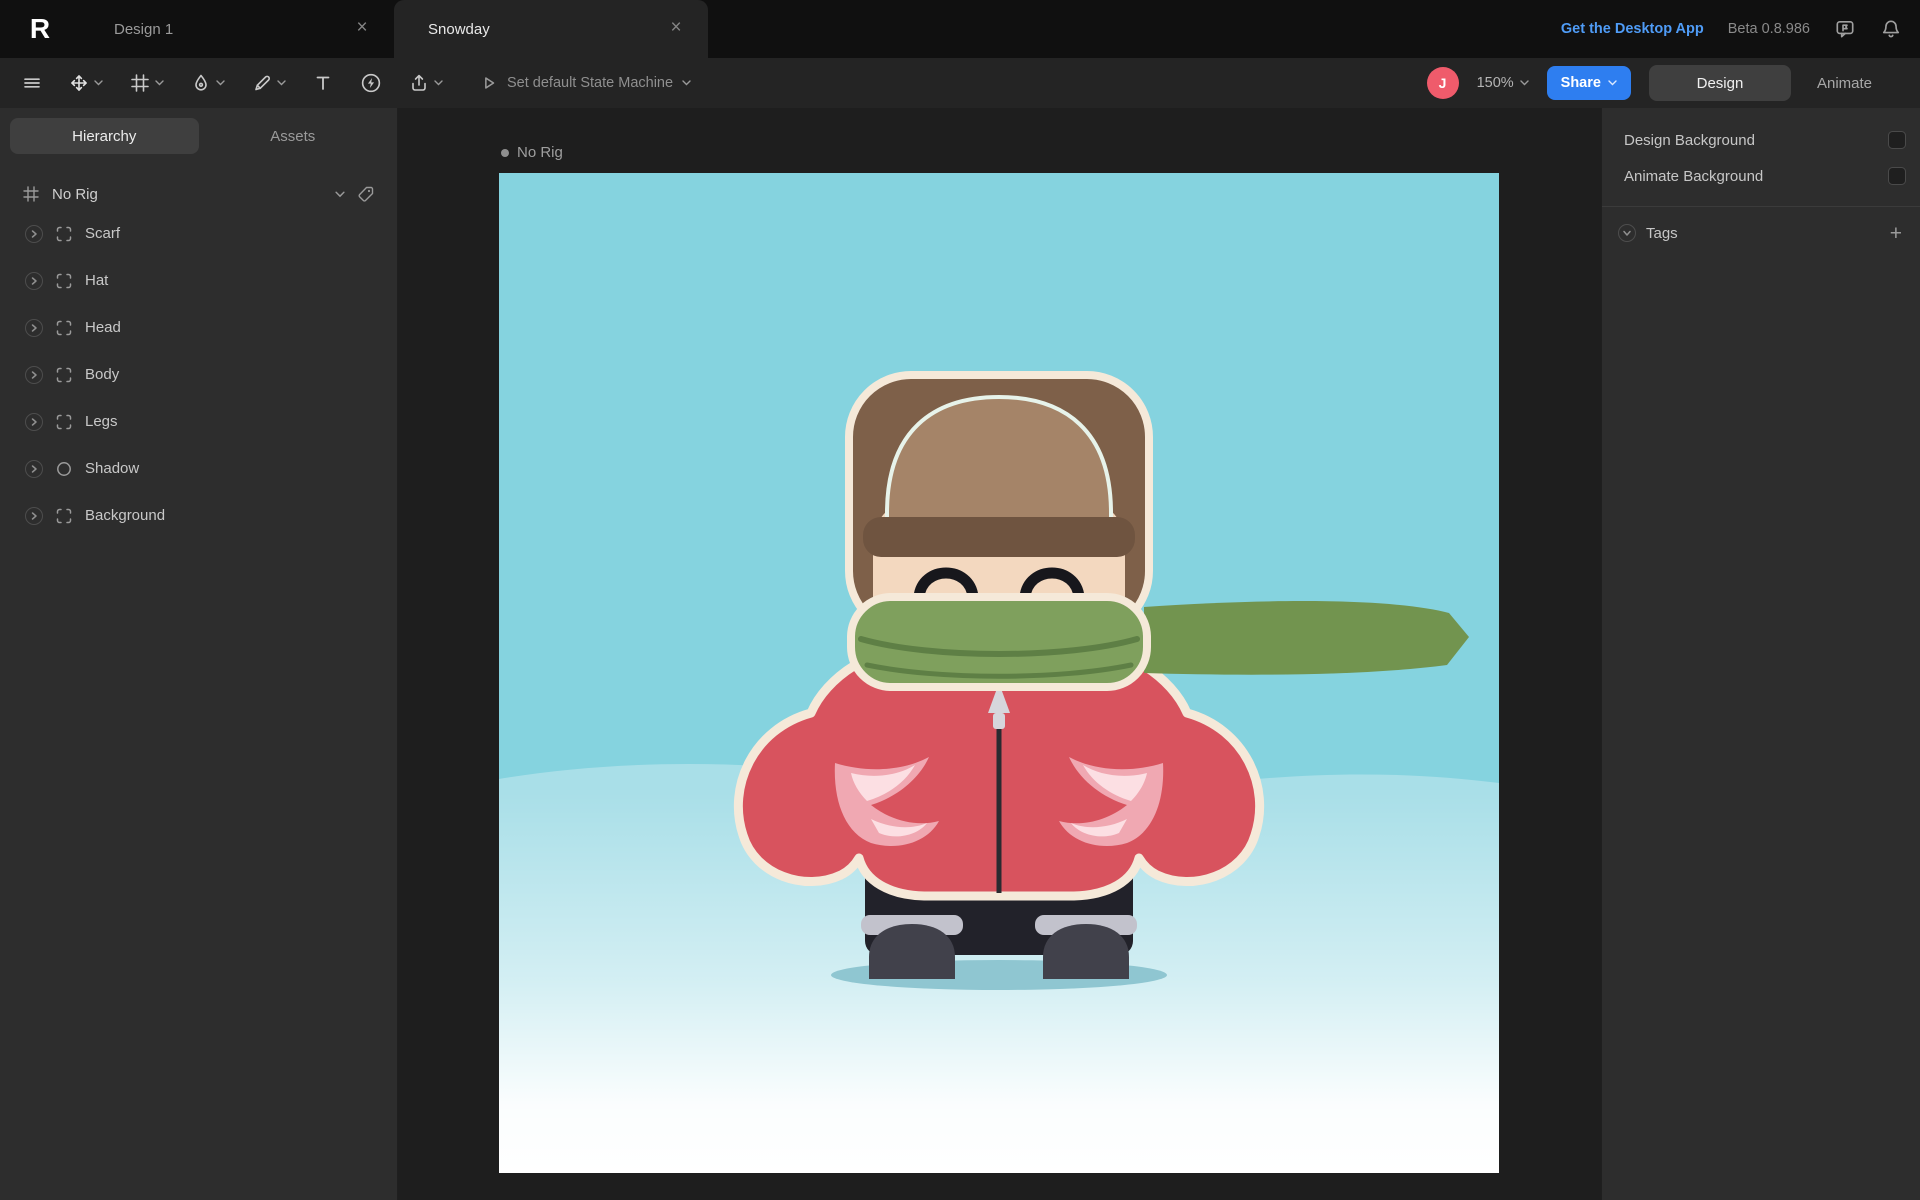 This screenshot has height=1200, width=1920. What do you see at coordinates (64, 469) in the screenshot?
I see `ellipse-icon` at bounding box center [64, 469].